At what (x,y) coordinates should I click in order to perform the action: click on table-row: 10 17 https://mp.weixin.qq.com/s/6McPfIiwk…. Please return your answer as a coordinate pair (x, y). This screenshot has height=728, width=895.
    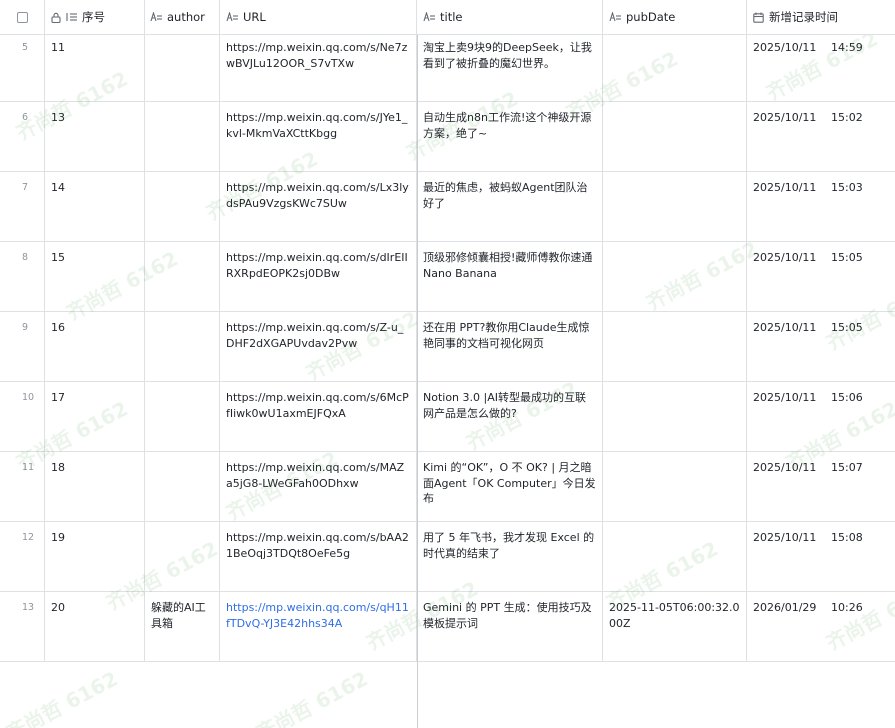
    Looking at the image, I should click on (447, 417).